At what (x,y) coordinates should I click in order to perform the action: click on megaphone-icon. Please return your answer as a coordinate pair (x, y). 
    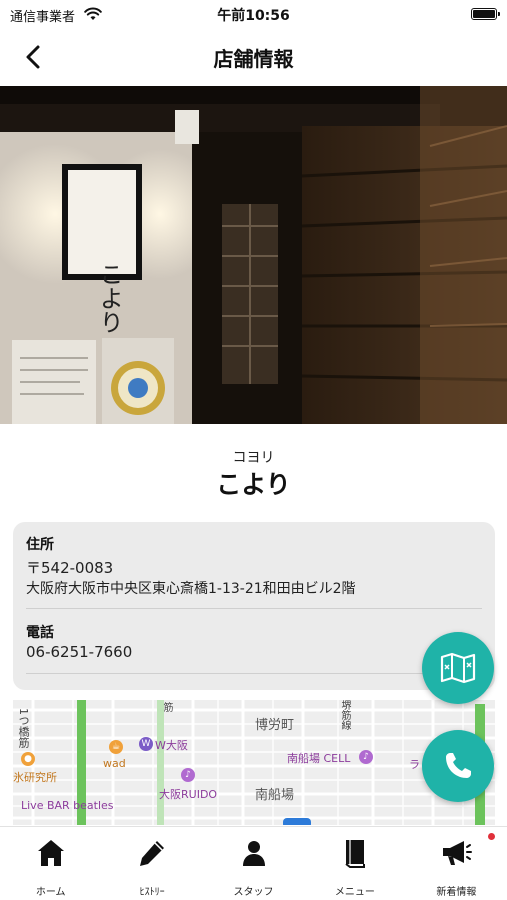
    Looking at the image, I should click on (456, 853).